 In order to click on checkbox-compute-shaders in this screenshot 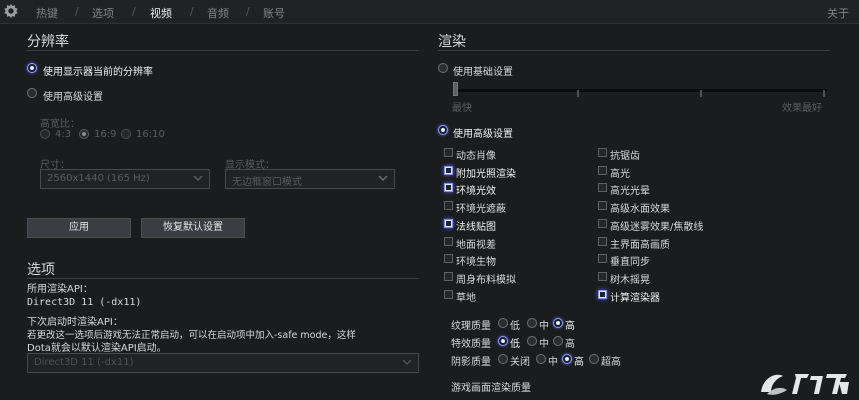, I will do `click(602, 294)`.